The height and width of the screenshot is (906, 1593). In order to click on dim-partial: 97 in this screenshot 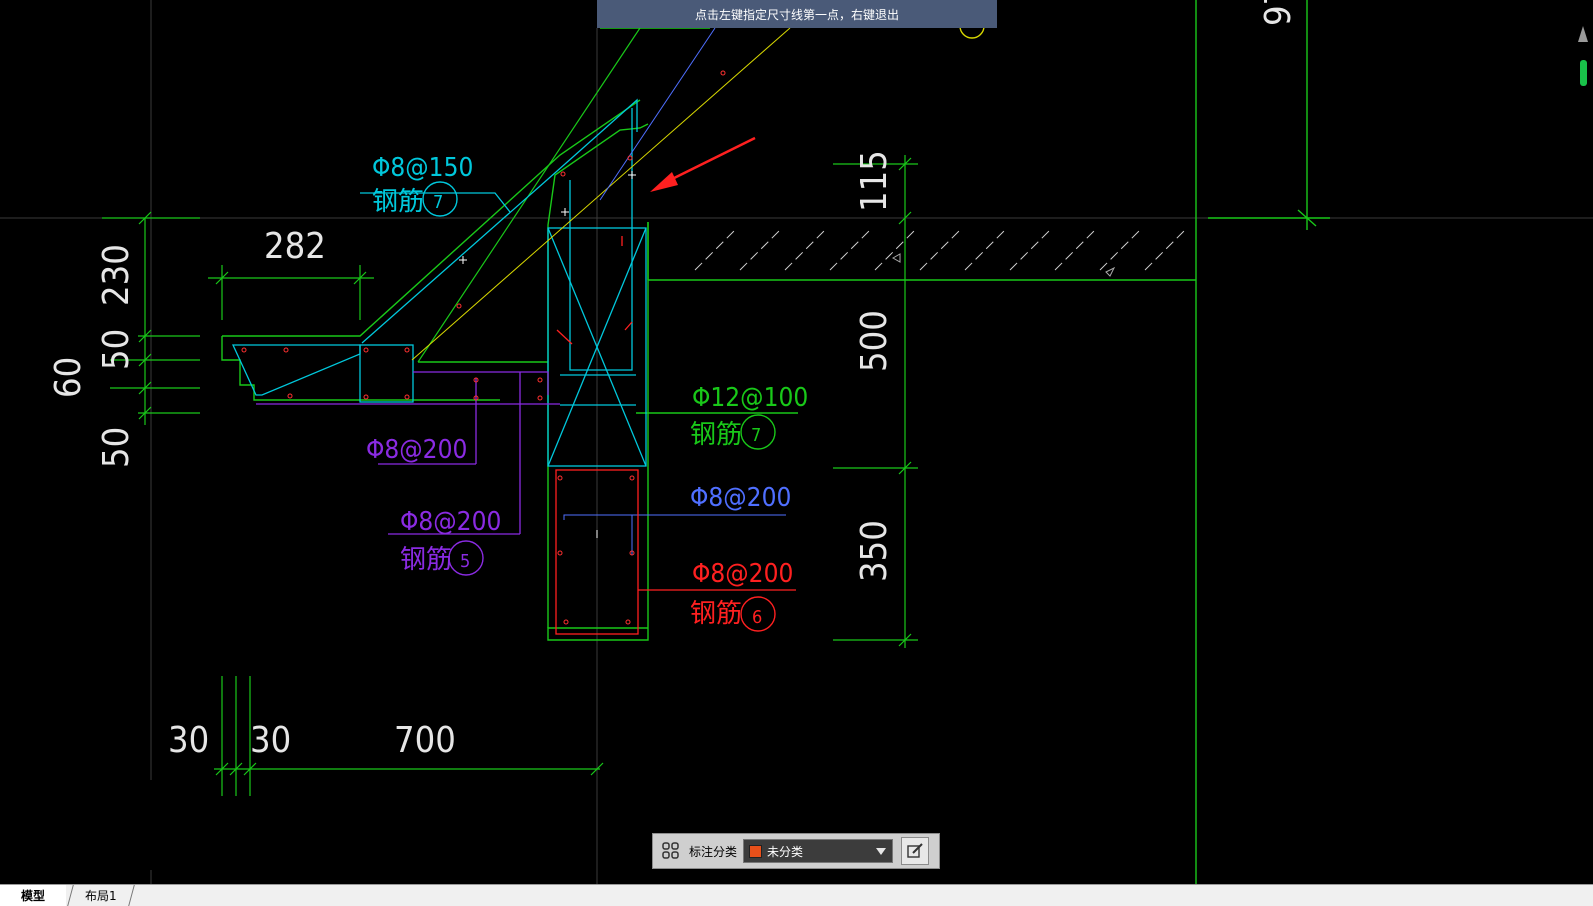, I will do `click(1278, 13)`.